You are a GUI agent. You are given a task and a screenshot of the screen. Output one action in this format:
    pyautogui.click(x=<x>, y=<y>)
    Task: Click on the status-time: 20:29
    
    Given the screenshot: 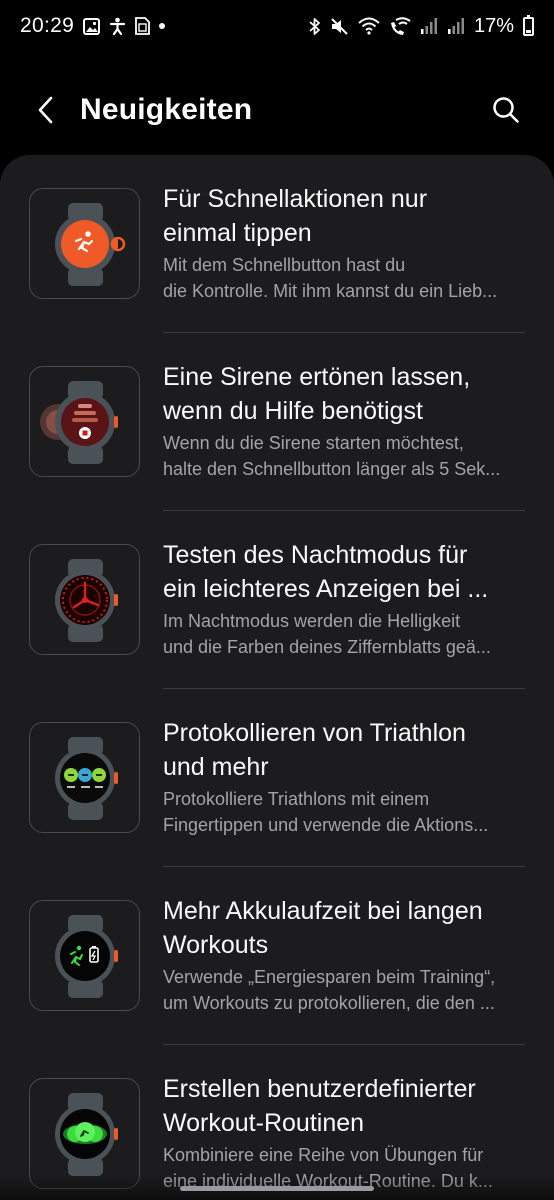 What is the action you would take?
    pyautogui.click(x=47, y=25)
    